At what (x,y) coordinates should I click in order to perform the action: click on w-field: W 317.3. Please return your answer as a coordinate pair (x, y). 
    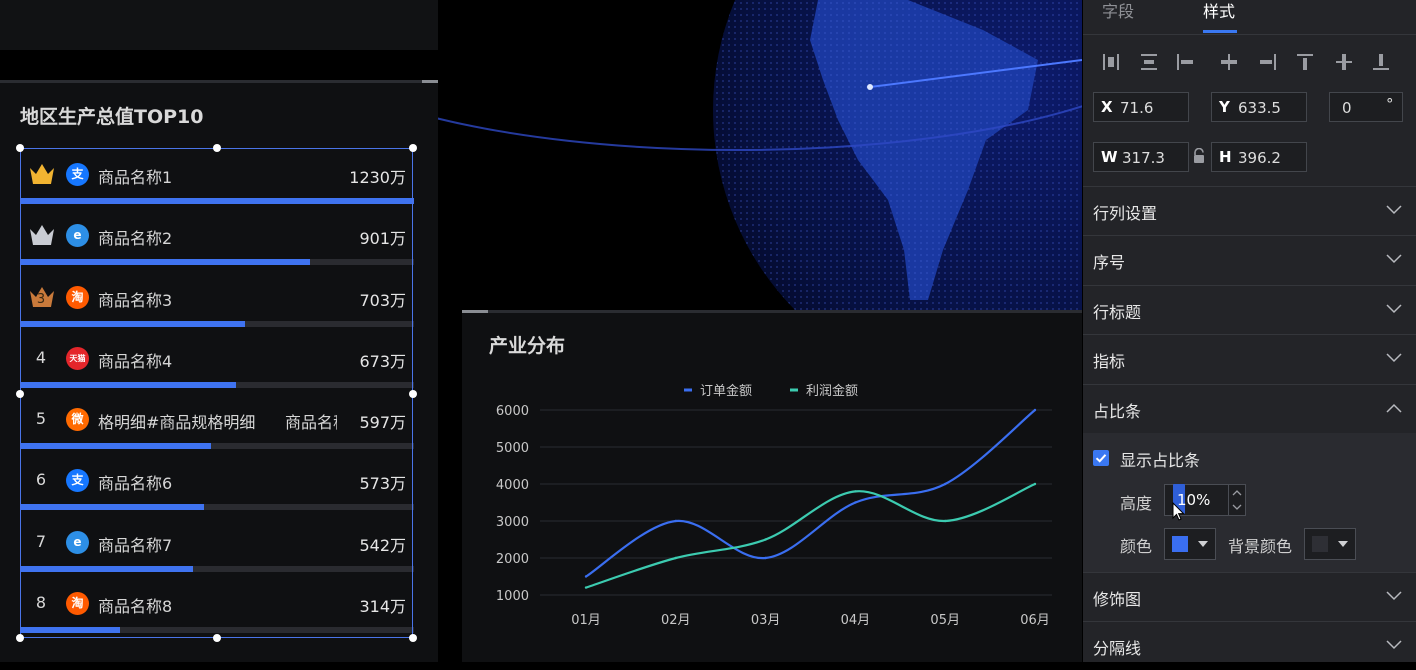
    Looking at the image, I should click on (1141, 157).